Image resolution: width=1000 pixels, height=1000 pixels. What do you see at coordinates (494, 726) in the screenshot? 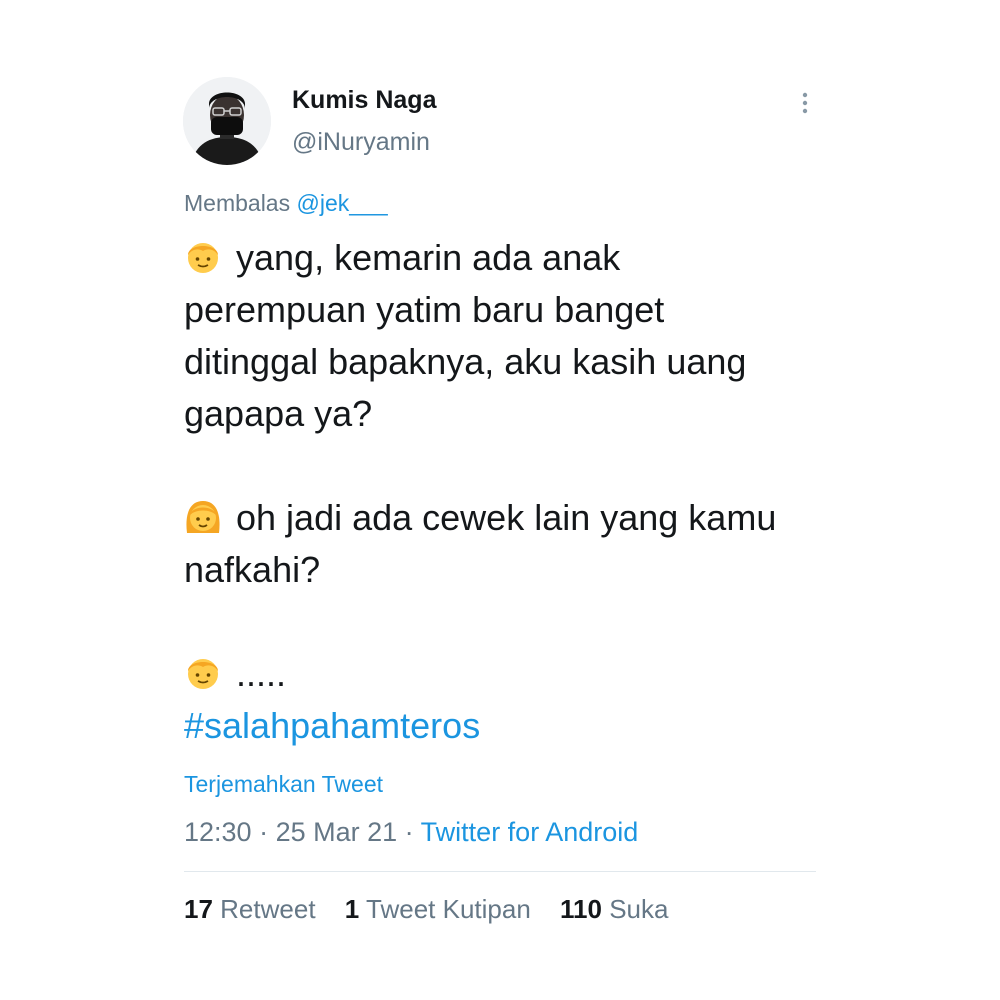
I see `tweet-hashtag-line: #salahpahamteros` at bounding box center [494, 726].